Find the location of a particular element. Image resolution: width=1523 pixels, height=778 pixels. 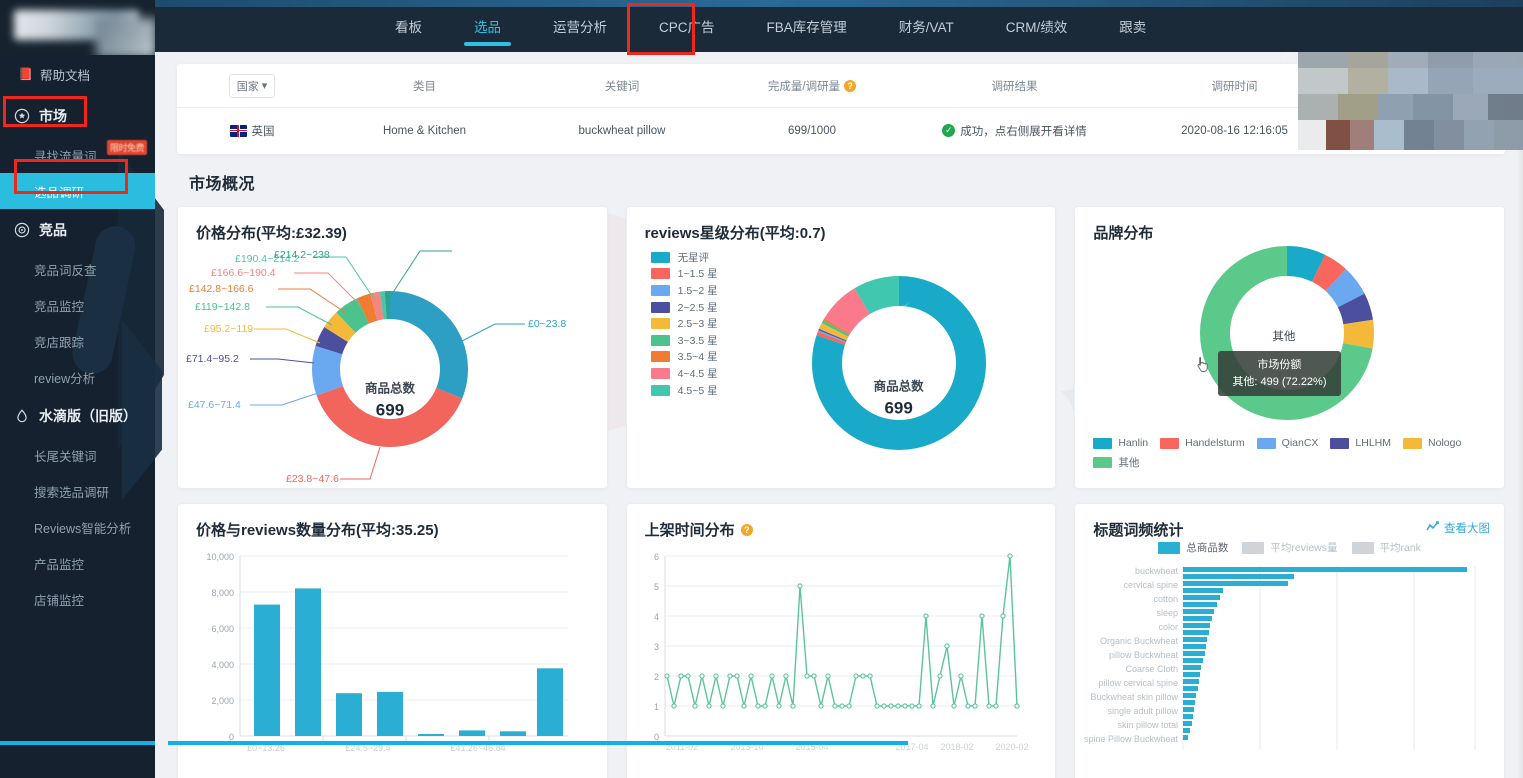

legend-item: 平均rank is located at coordinates (1386, 547).